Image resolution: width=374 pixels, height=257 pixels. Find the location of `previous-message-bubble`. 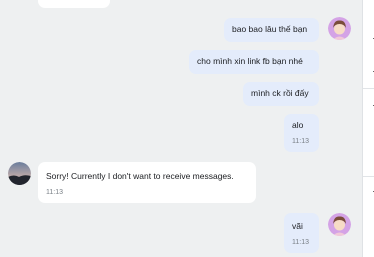

previous-message-bubble is located at coordinates (74, 4).